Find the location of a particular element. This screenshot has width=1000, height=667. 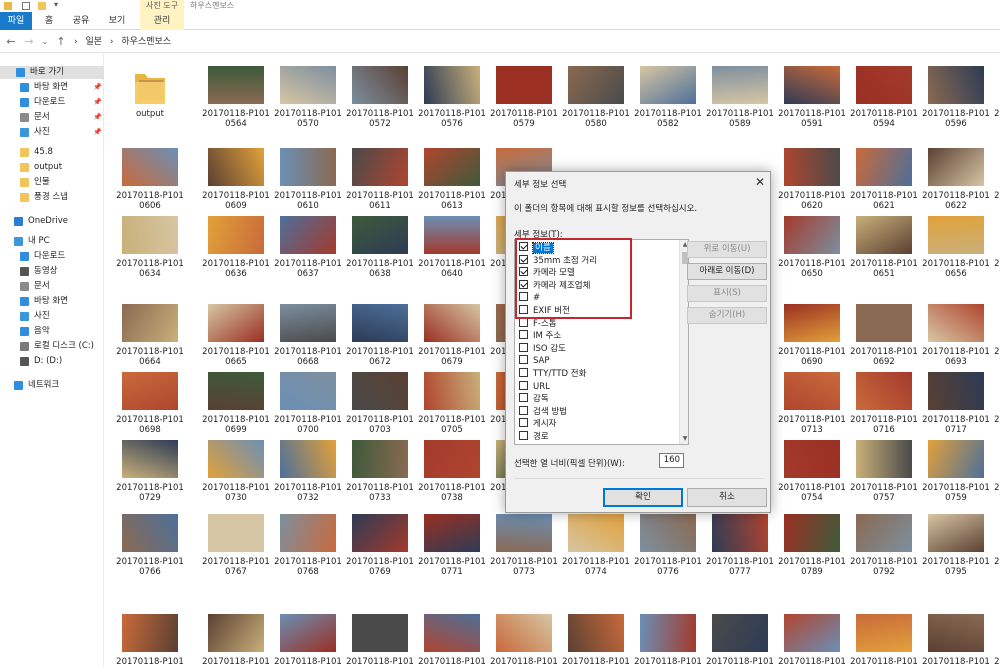

nav-item: 다운로드 📌 is located at coordinates (52, 102).